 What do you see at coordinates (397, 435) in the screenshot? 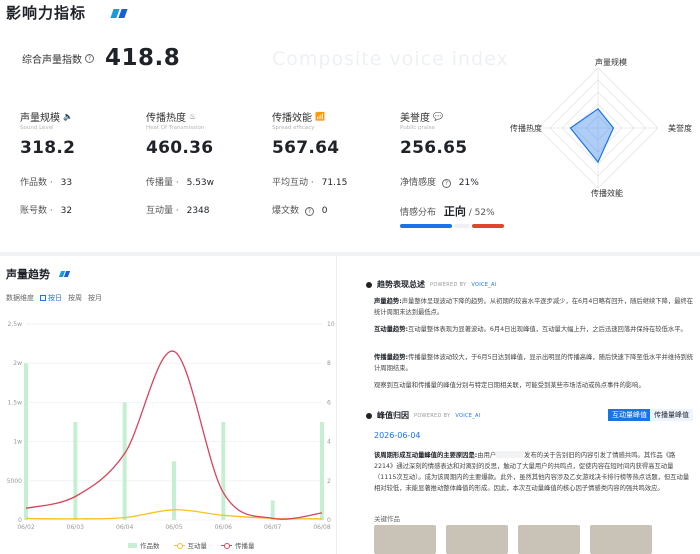
I see `peak-date: 2026-06-04` at bounding box center [397, 435].